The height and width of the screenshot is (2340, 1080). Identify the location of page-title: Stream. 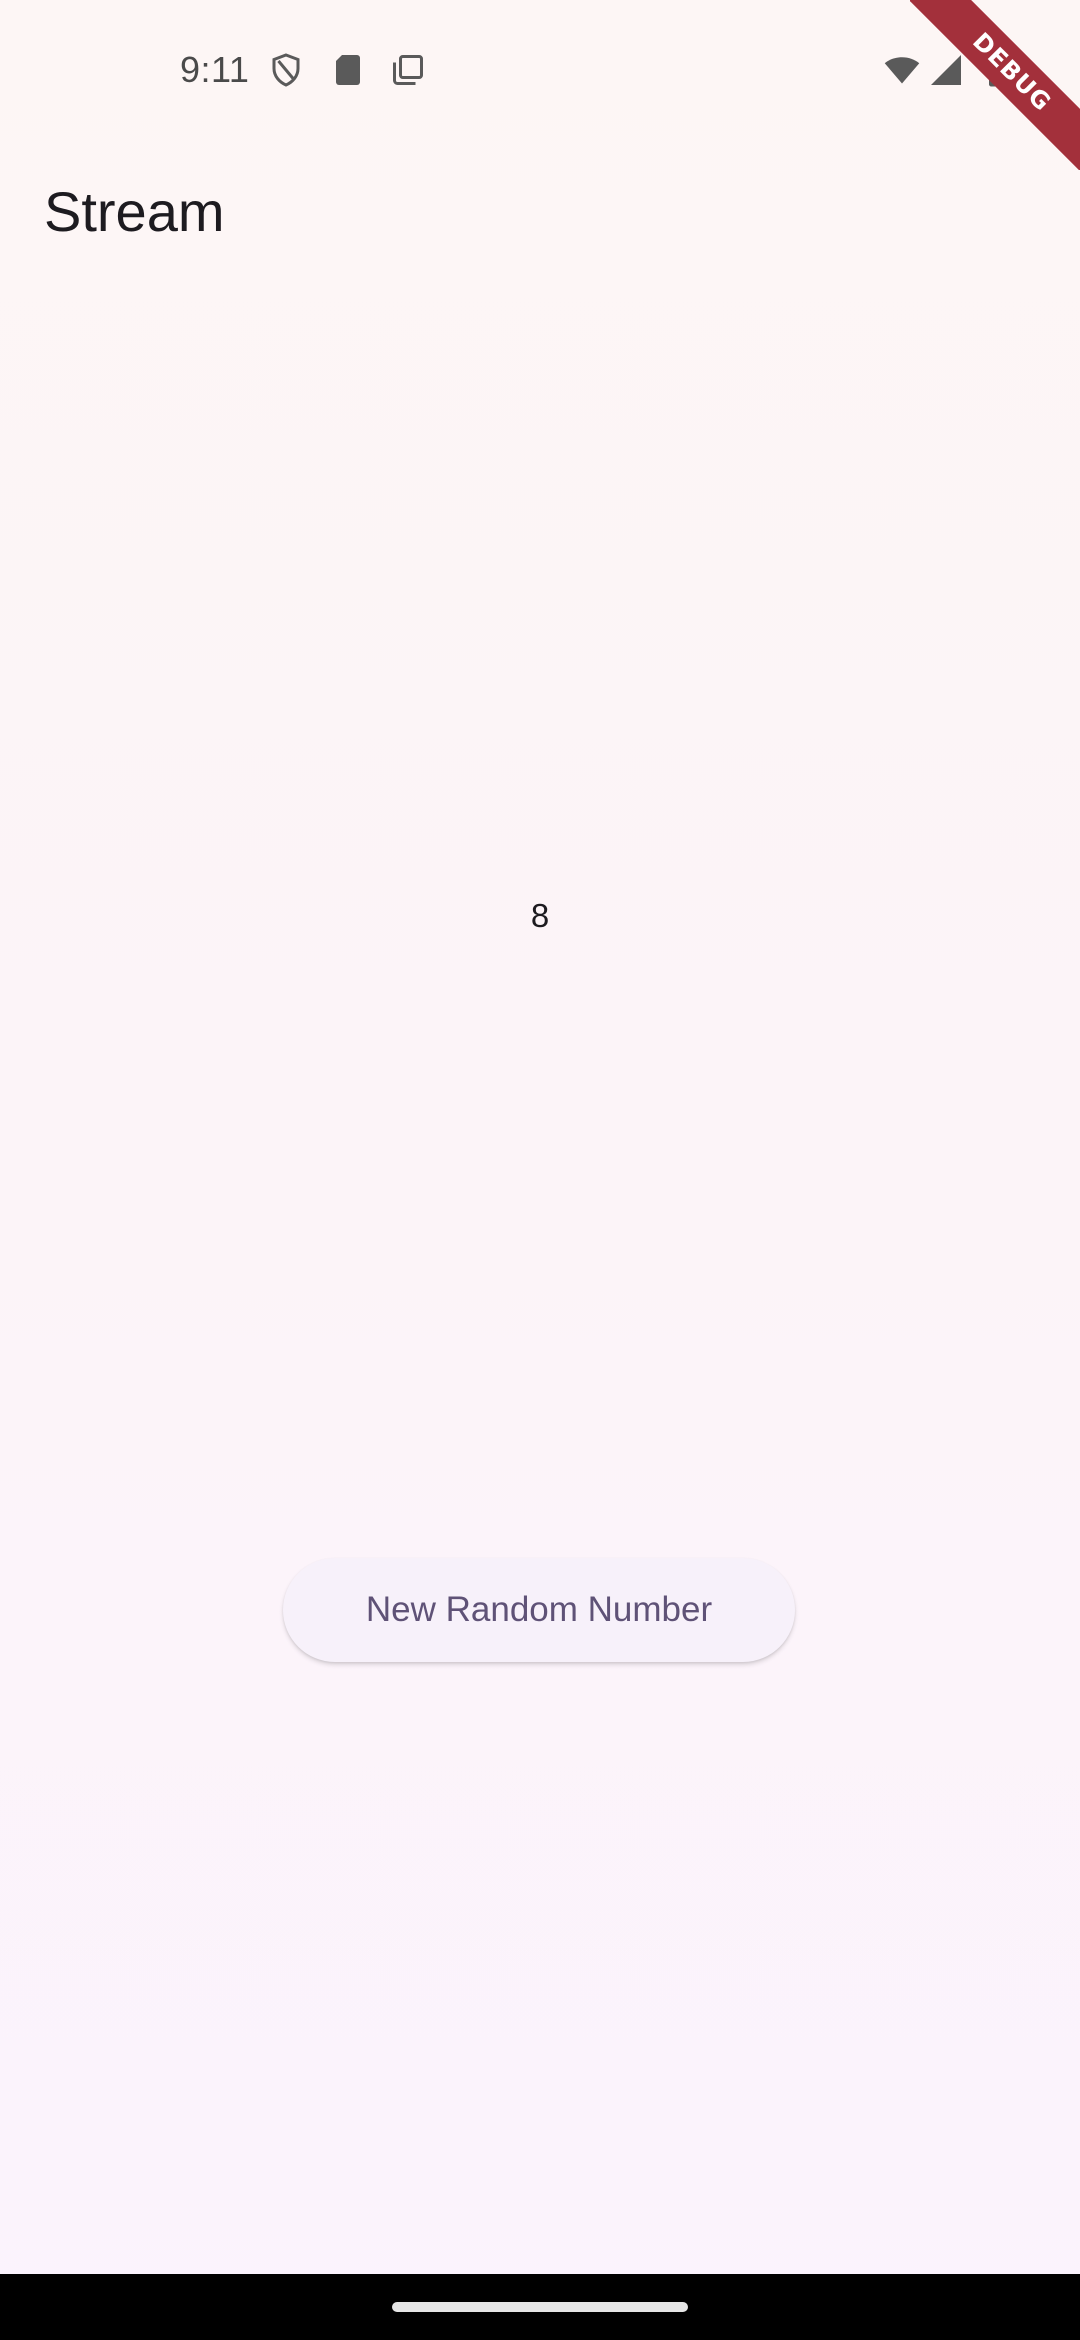
(134, 211).